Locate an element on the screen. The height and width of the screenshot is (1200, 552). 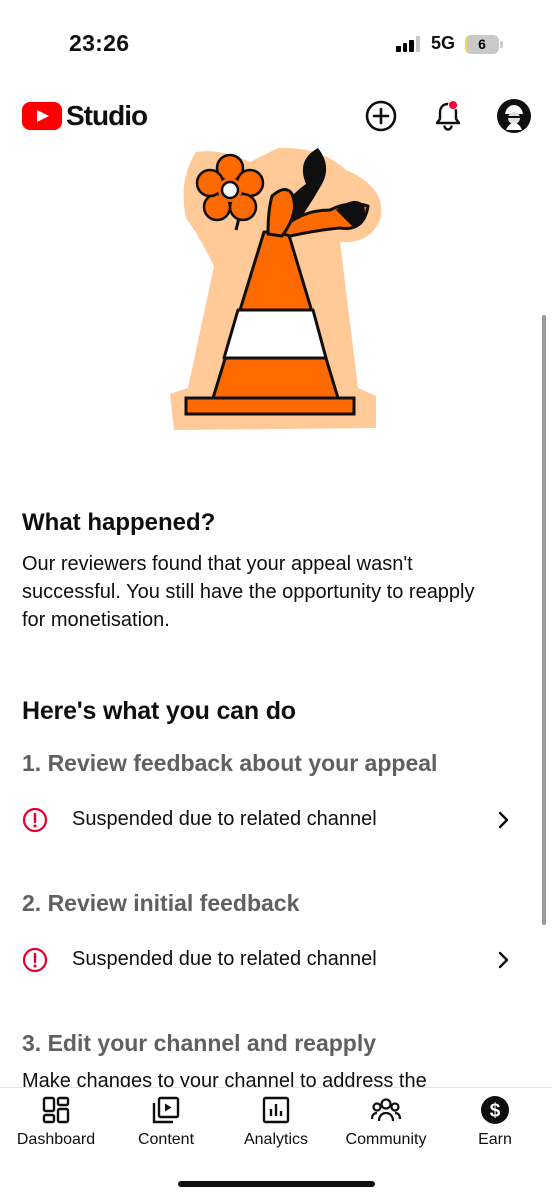
battery-icon: 6 is located at coordinates (482, 44).